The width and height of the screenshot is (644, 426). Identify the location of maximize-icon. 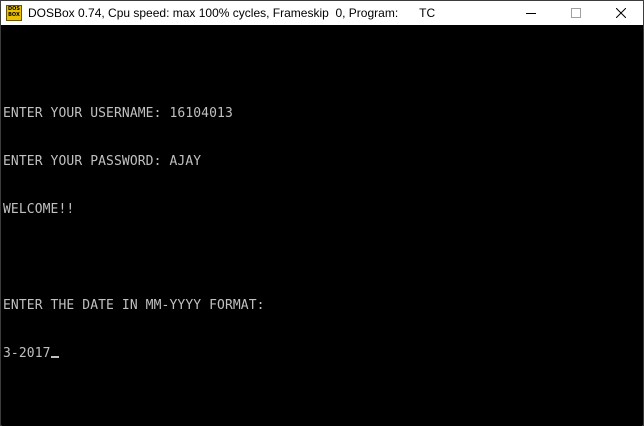
(575, 13).